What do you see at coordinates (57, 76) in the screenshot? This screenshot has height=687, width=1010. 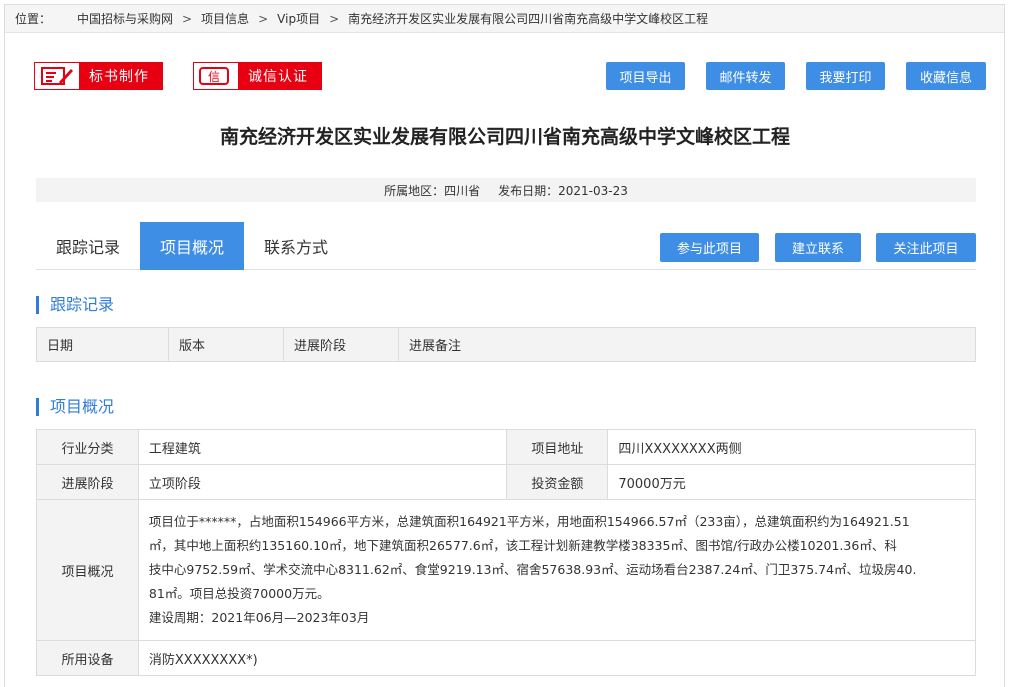 I see `document-pen-icon` at bounding box center [57, 76].